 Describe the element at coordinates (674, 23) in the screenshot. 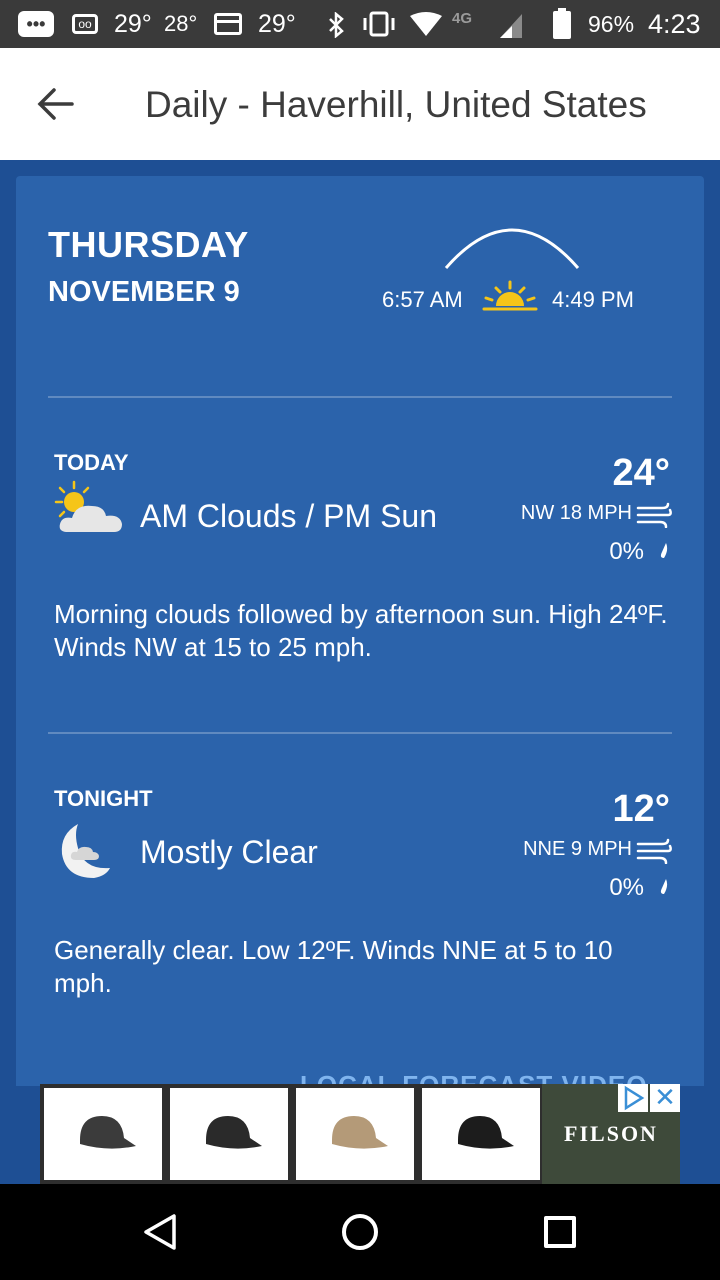

I see `status-time: 4:23` at that location.